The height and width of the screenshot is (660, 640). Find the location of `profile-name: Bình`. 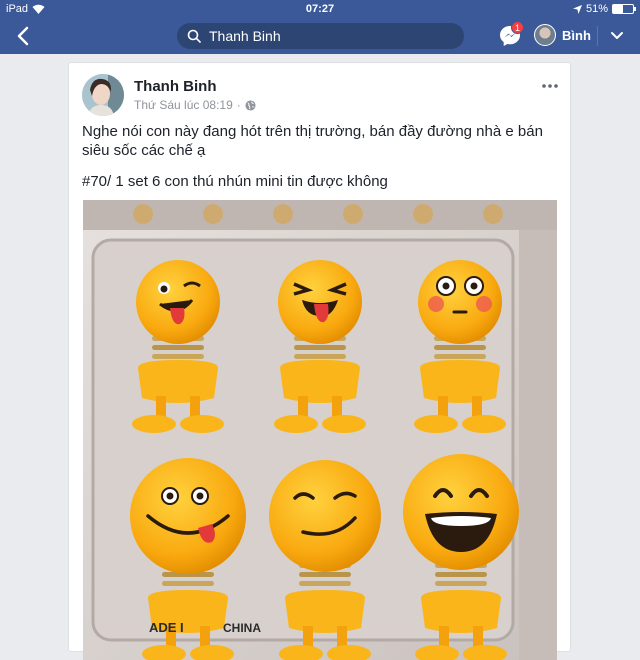

profile-name: Bình is located at coordinates (576, 35).